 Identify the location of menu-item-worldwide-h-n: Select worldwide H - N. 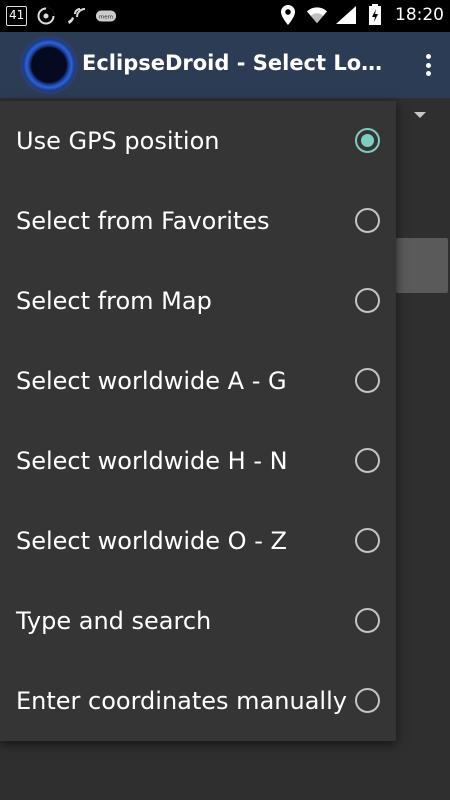
(198, 461).